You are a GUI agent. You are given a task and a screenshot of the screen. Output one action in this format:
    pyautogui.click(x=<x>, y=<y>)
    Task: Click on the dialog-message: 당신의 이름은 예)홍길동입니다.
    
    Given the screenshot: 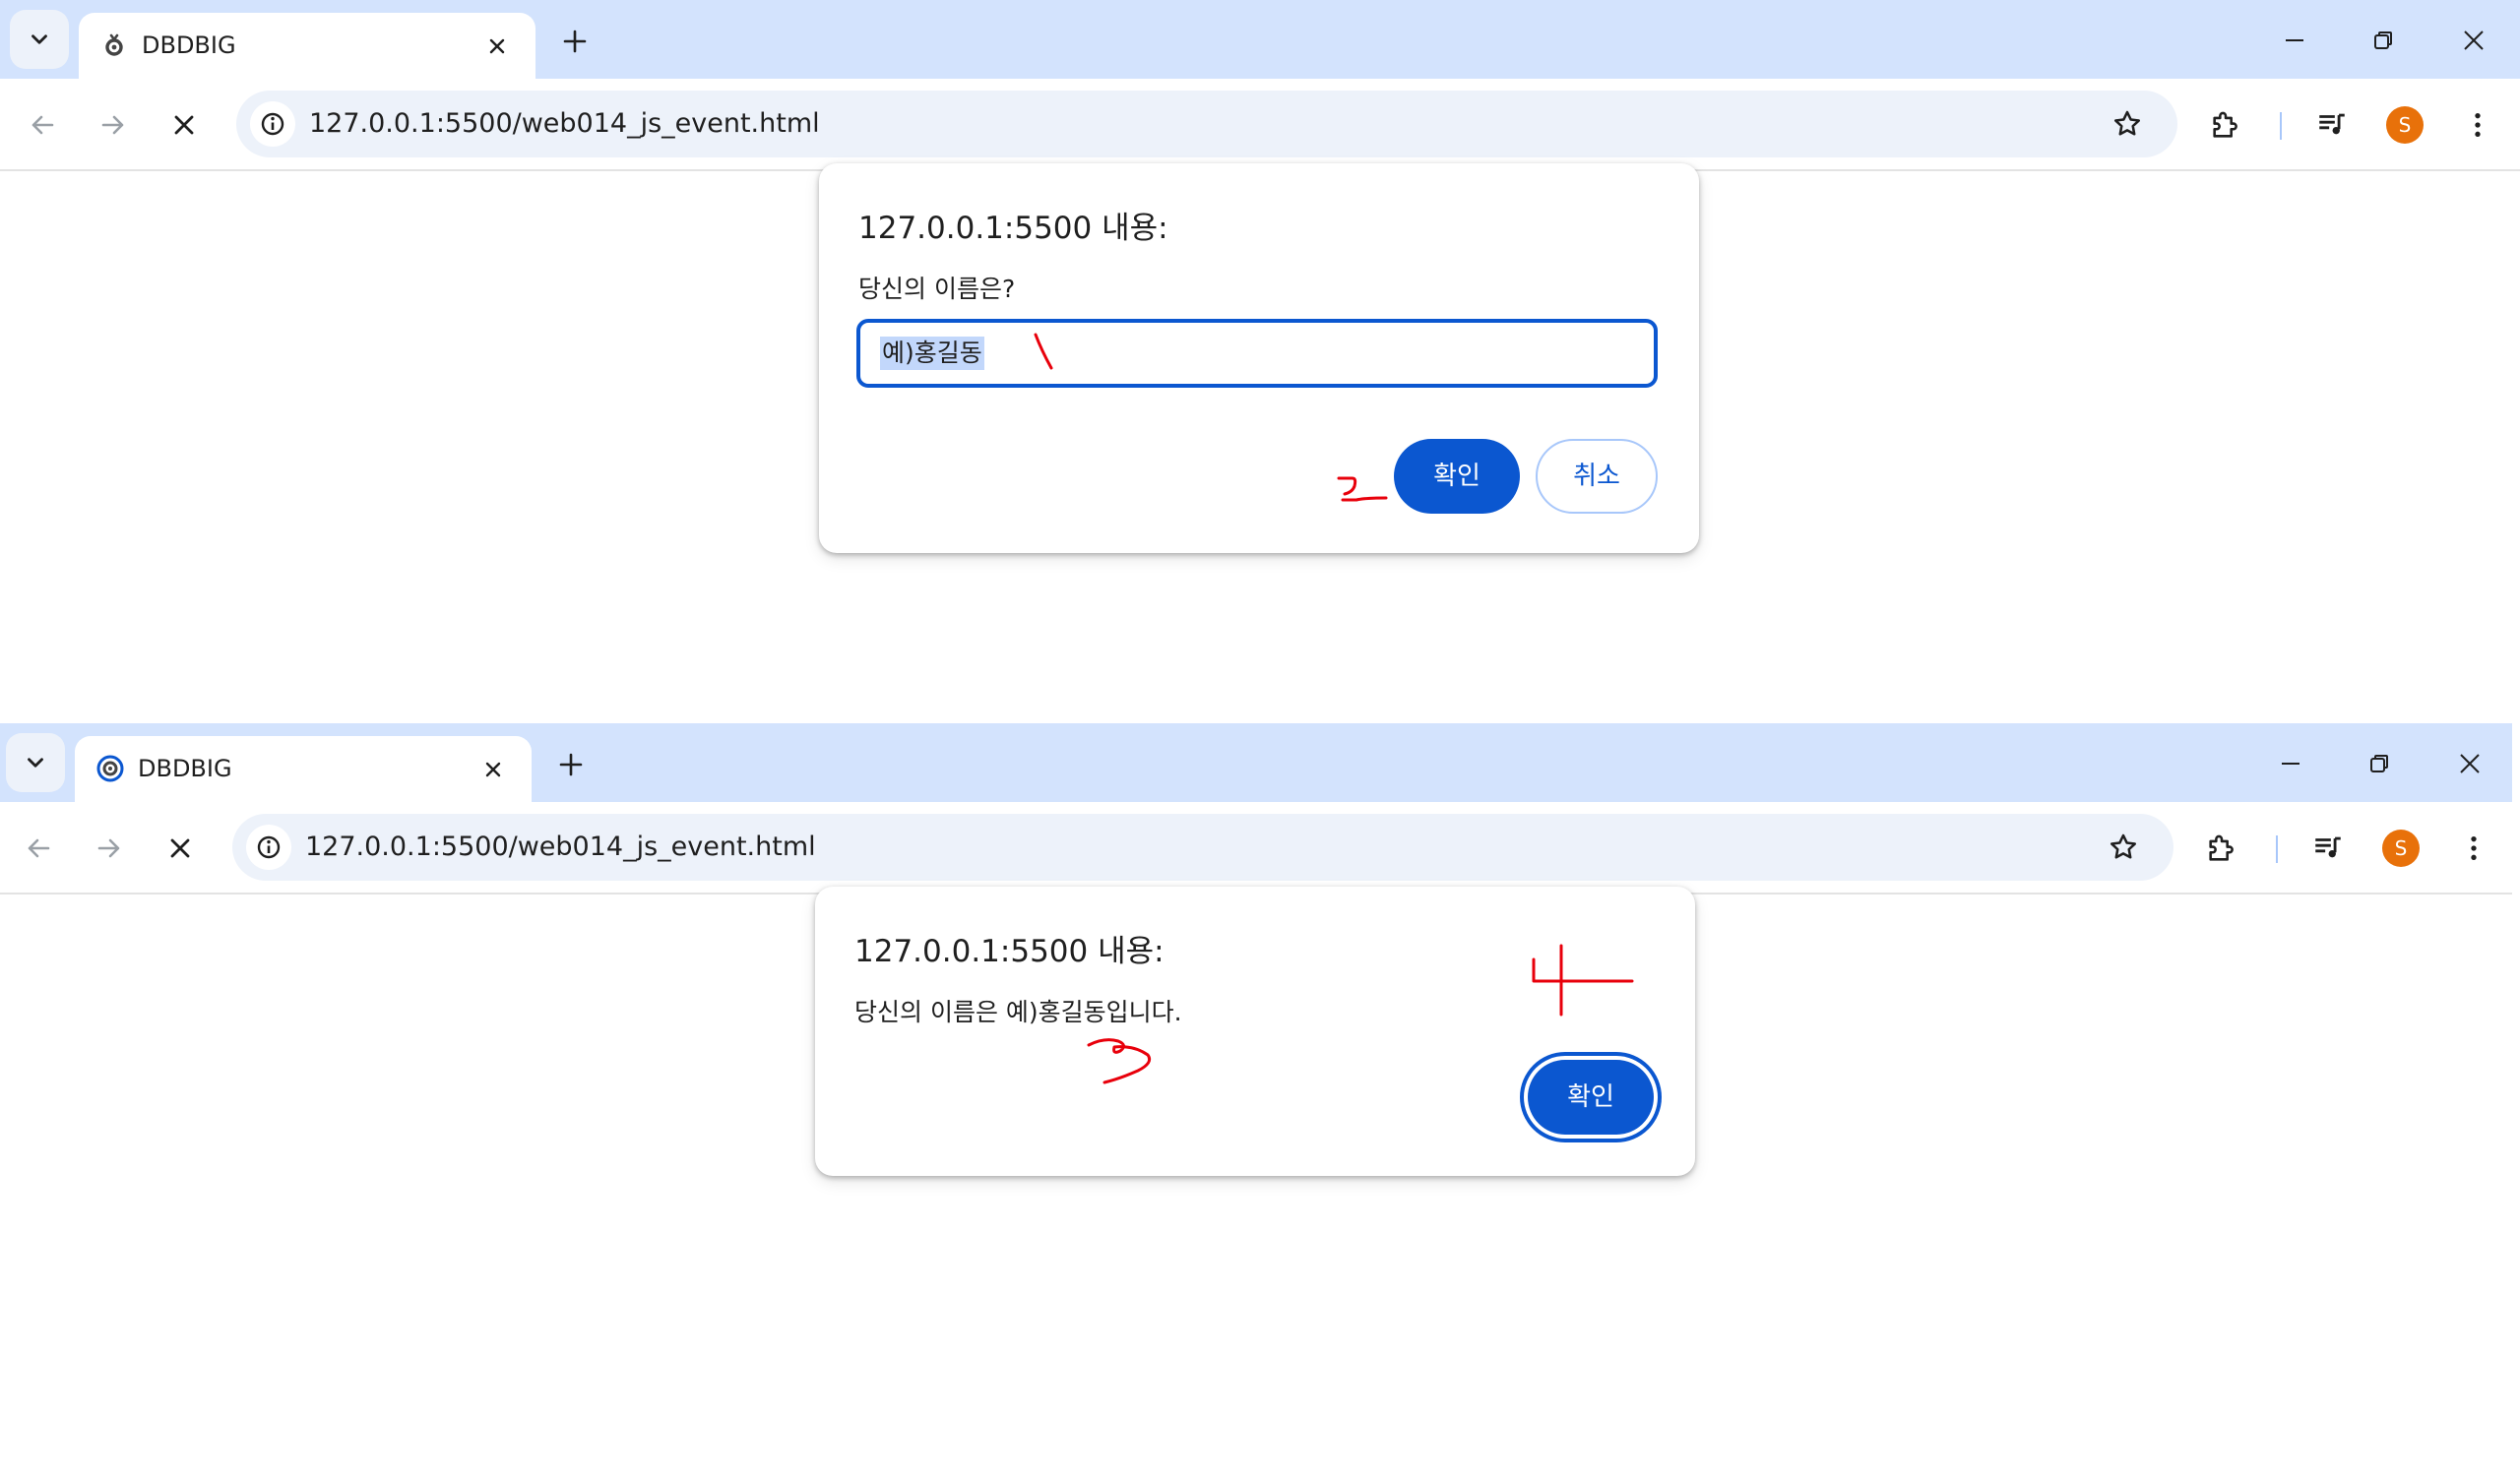 What is the action you would take?
    pyautogui.click(x=1018, y=1012)
    